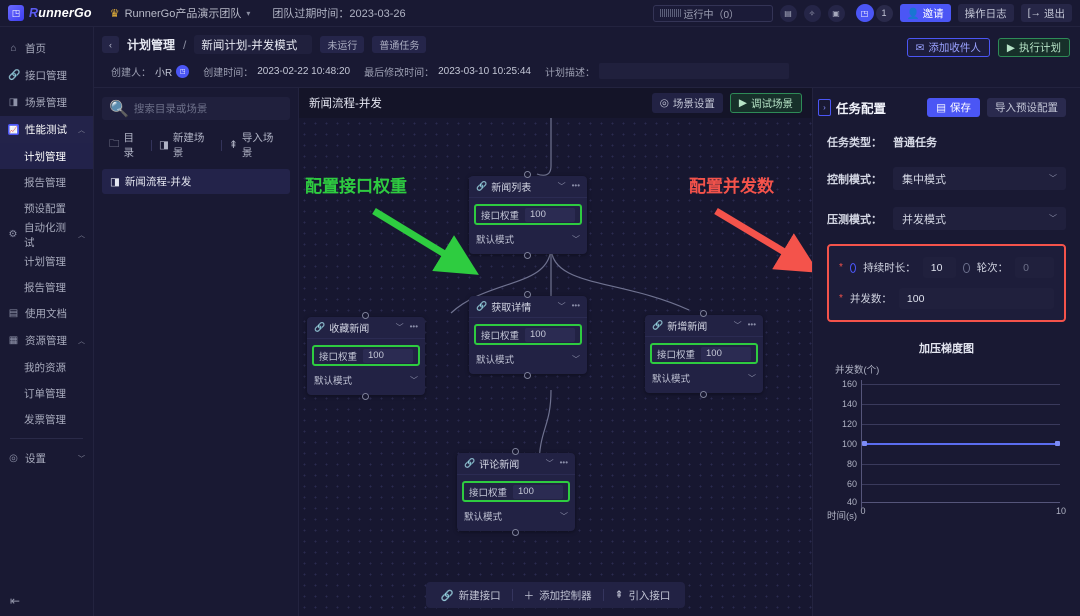  I want to click on running-status-chip: 运行中（0）, so click(712, 13).